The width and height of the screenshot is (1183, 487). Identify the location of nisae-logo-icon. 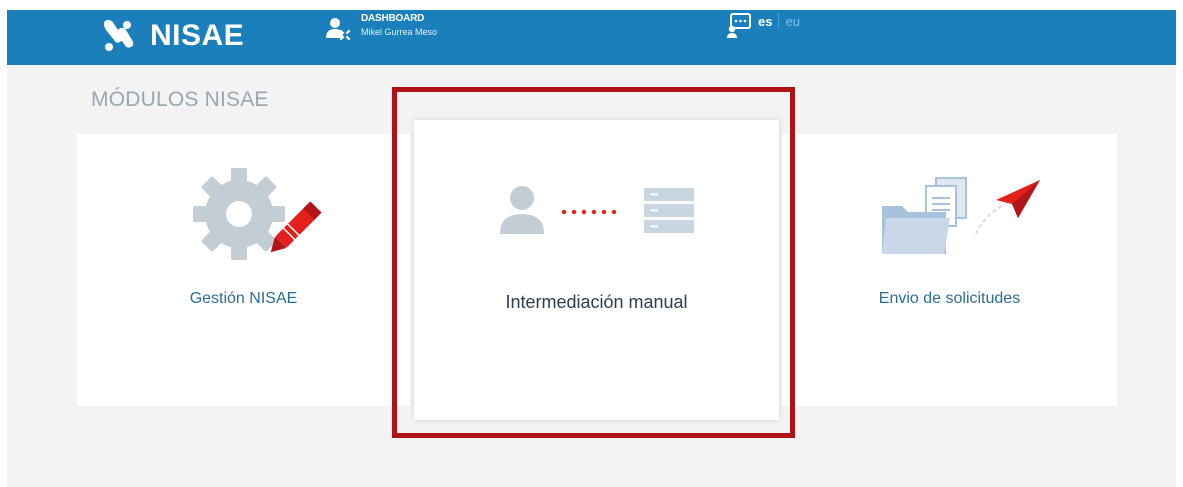
(119, 35).